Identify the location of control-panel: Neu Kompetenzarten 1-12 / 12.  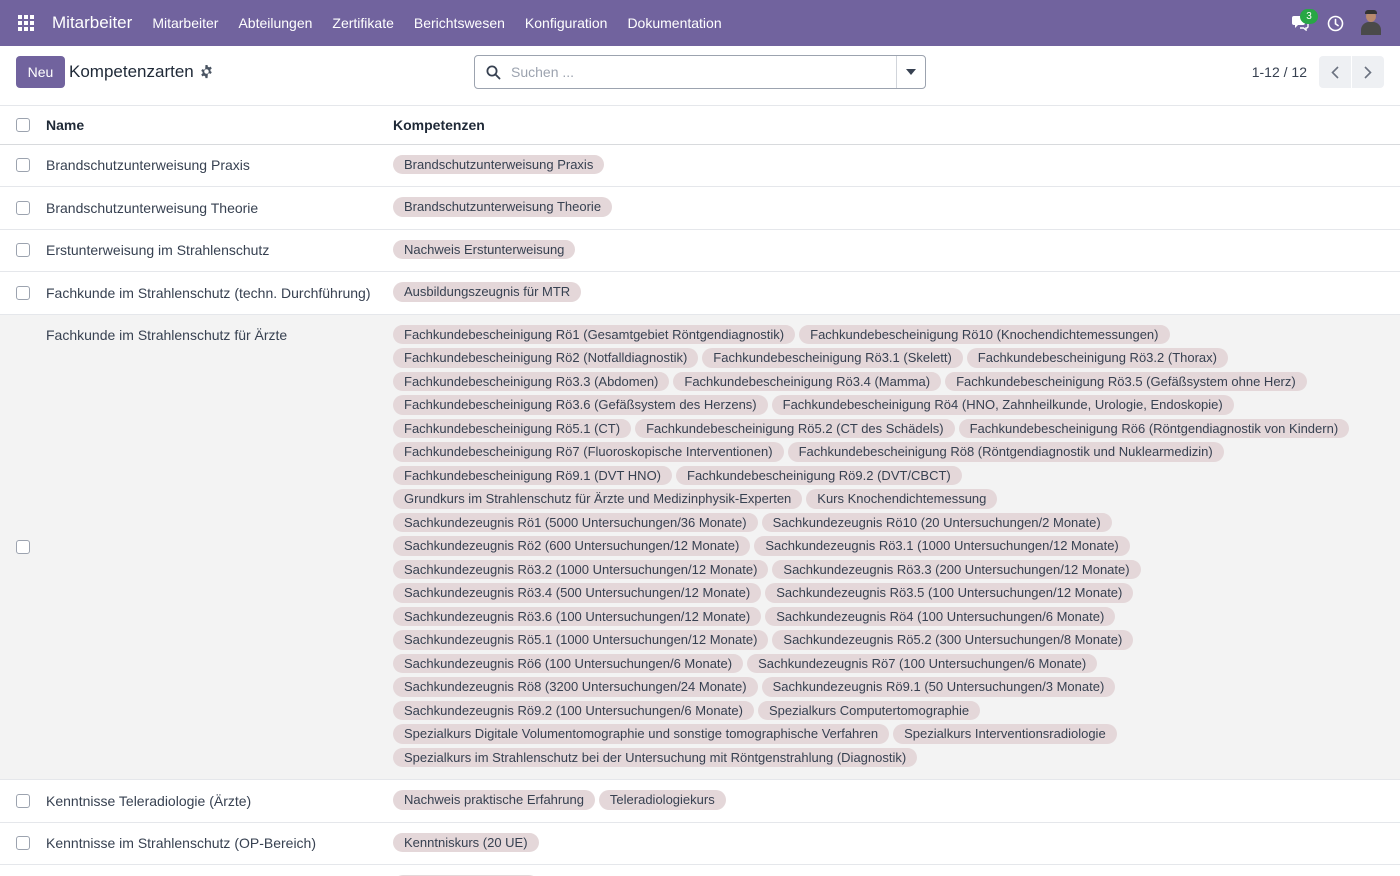
(700, 76).